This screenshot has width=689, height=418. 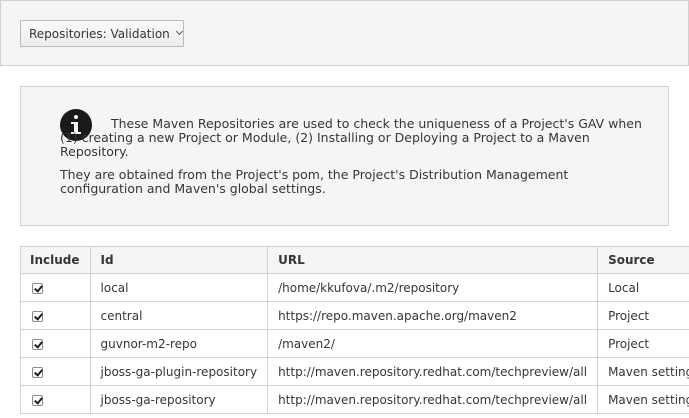 What do you see at coordinates (179, 31) in the screenshot?
I see `chevron-down-icon` at bounding box center [179, 31].